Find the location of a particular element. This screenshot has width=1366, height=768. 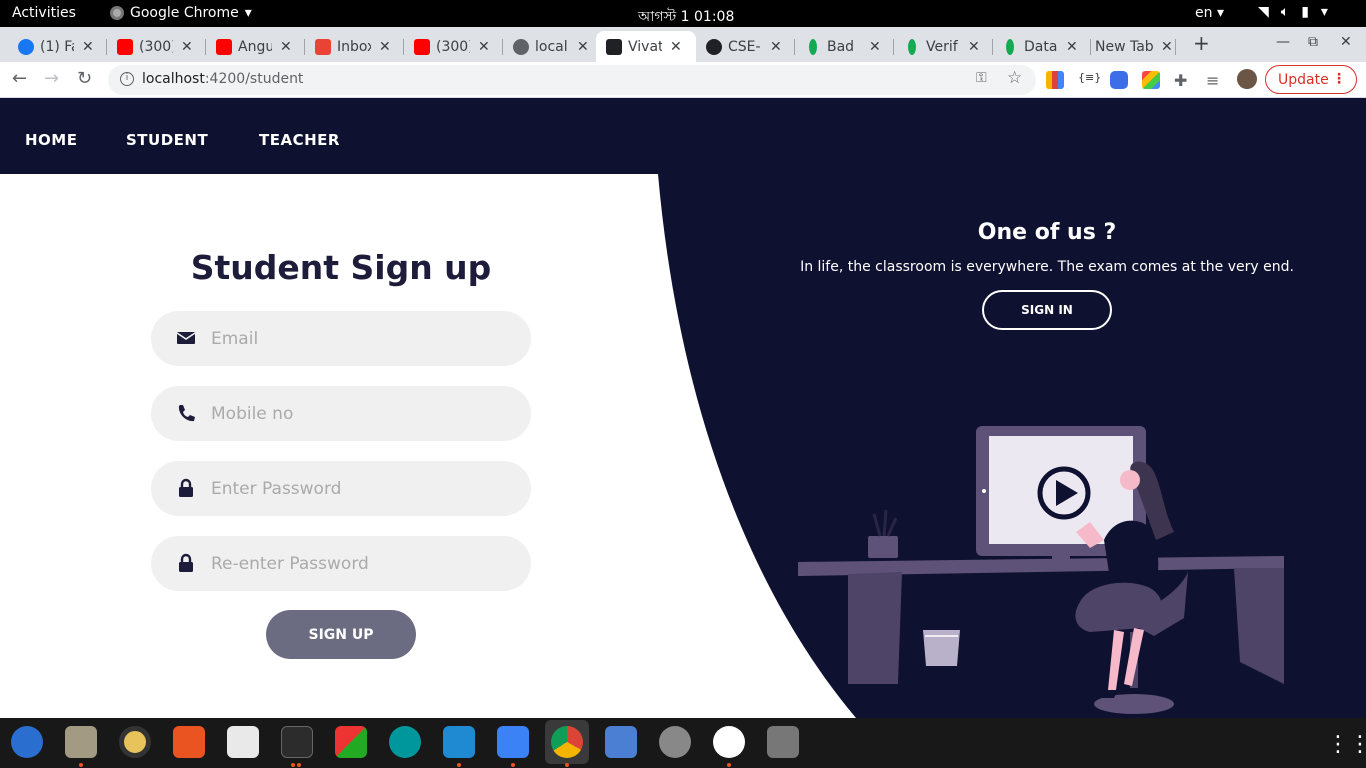

media-control-icon: ≡ is located at coordinates (1215, 80).